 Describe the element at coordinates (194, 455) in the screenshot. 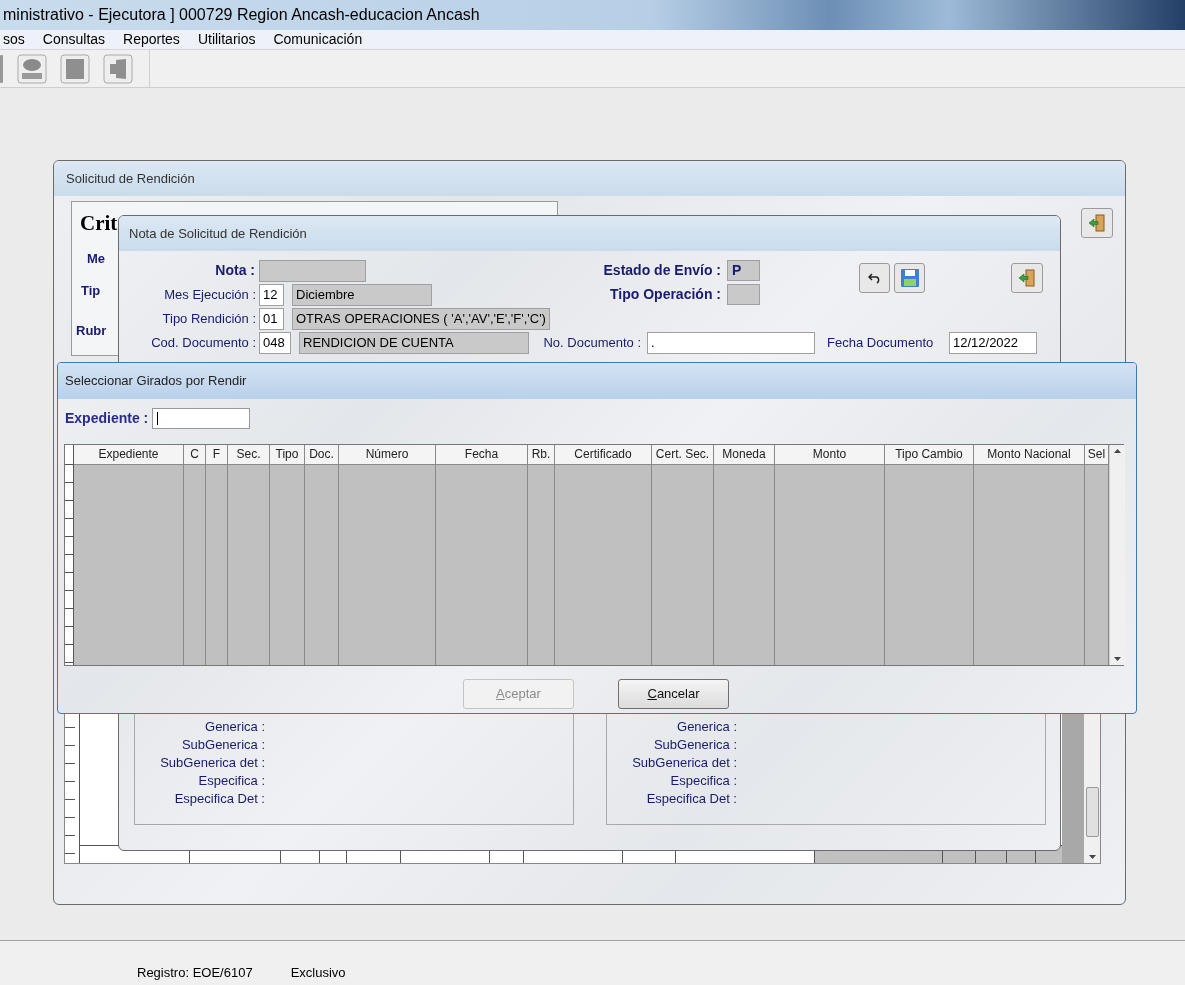

I see `column-header: C` at that location.